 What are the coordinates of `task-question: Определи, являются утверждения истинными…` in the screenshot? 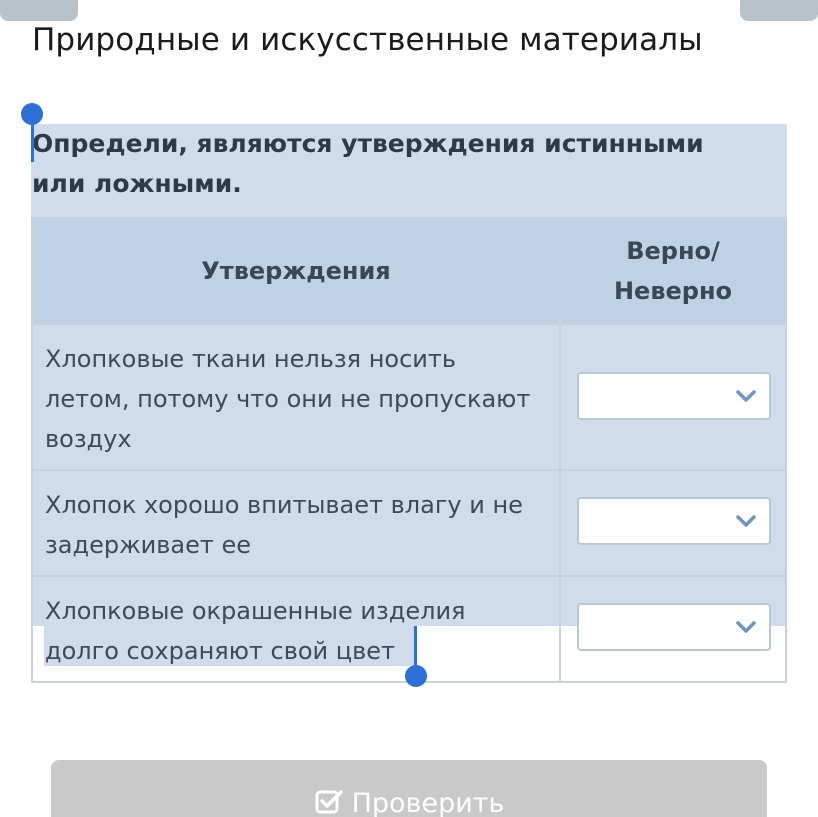 It's located at (368, 163).